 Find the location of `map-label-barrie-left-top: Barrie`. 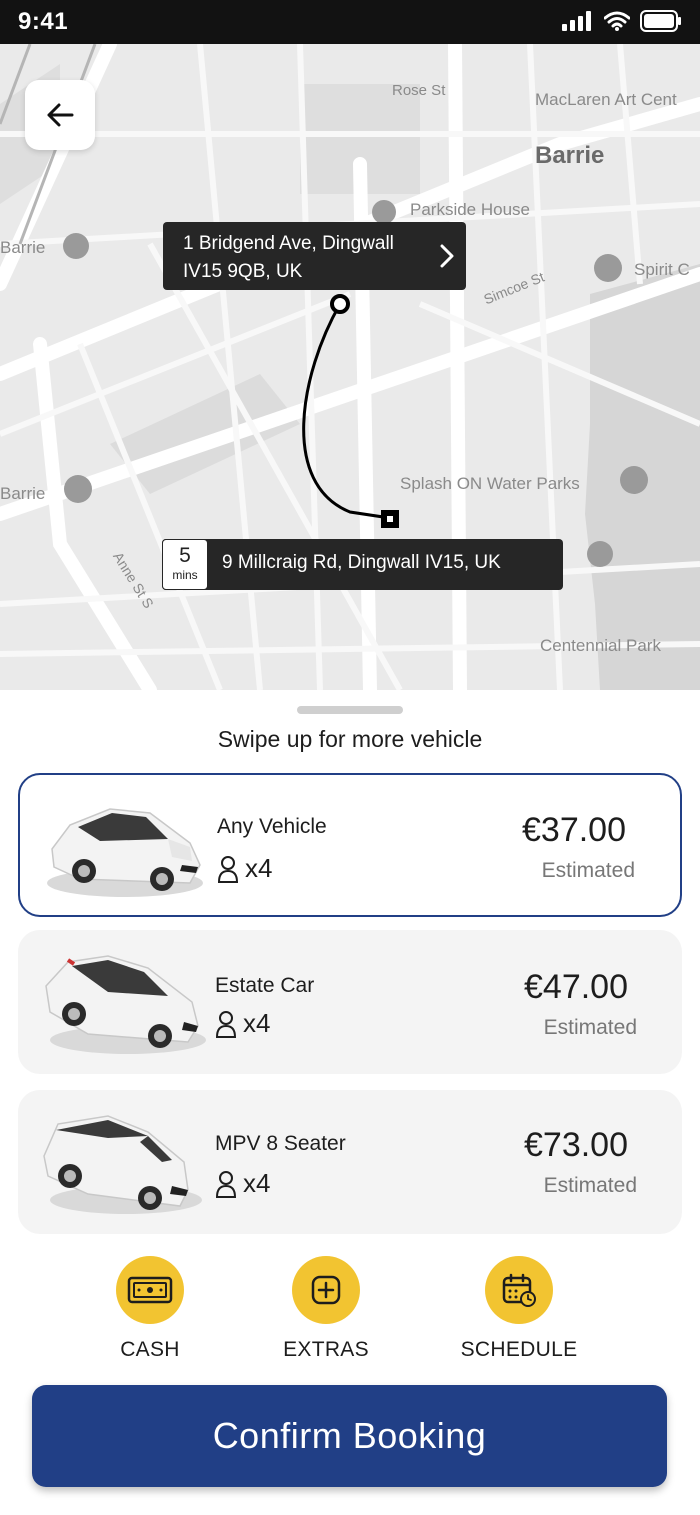

map-label-barrie-left-top: Barrie is located at coordinates (23, 247).